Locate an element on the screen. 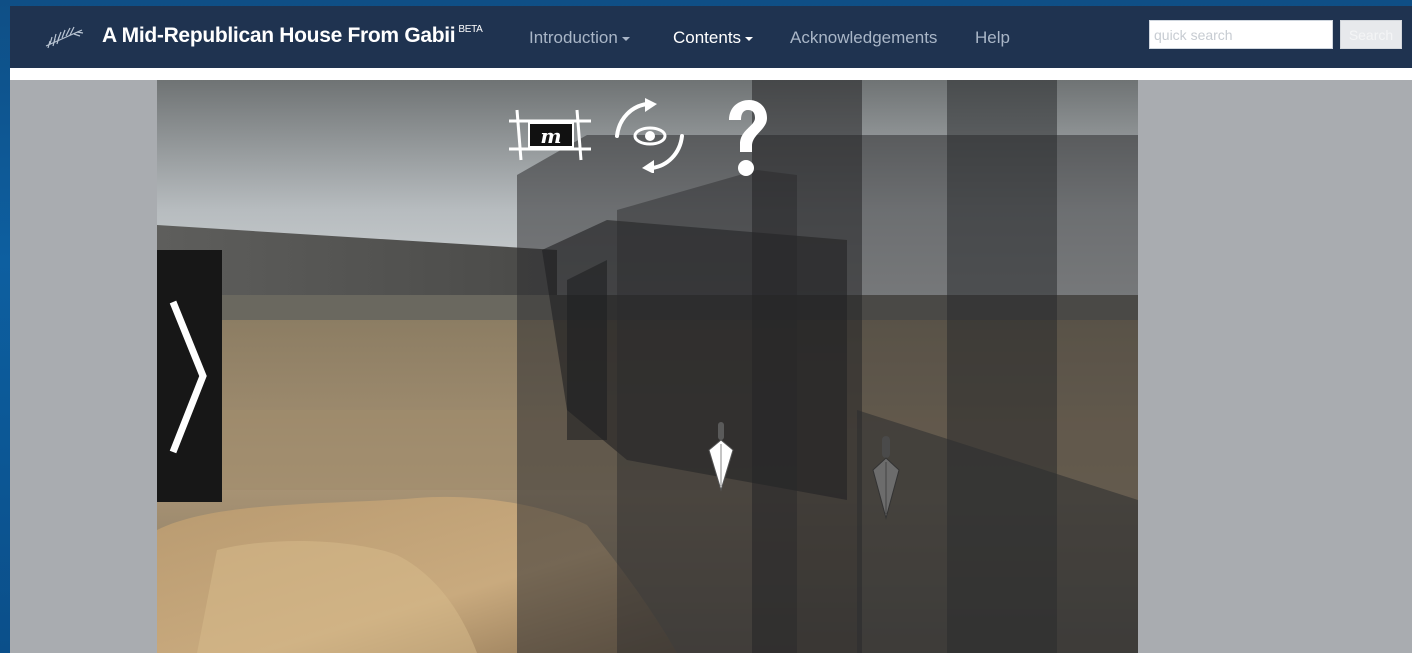 The width and height of the screenshot is (1412, 653). nav-help: Help is located at coordinates (992, 38).